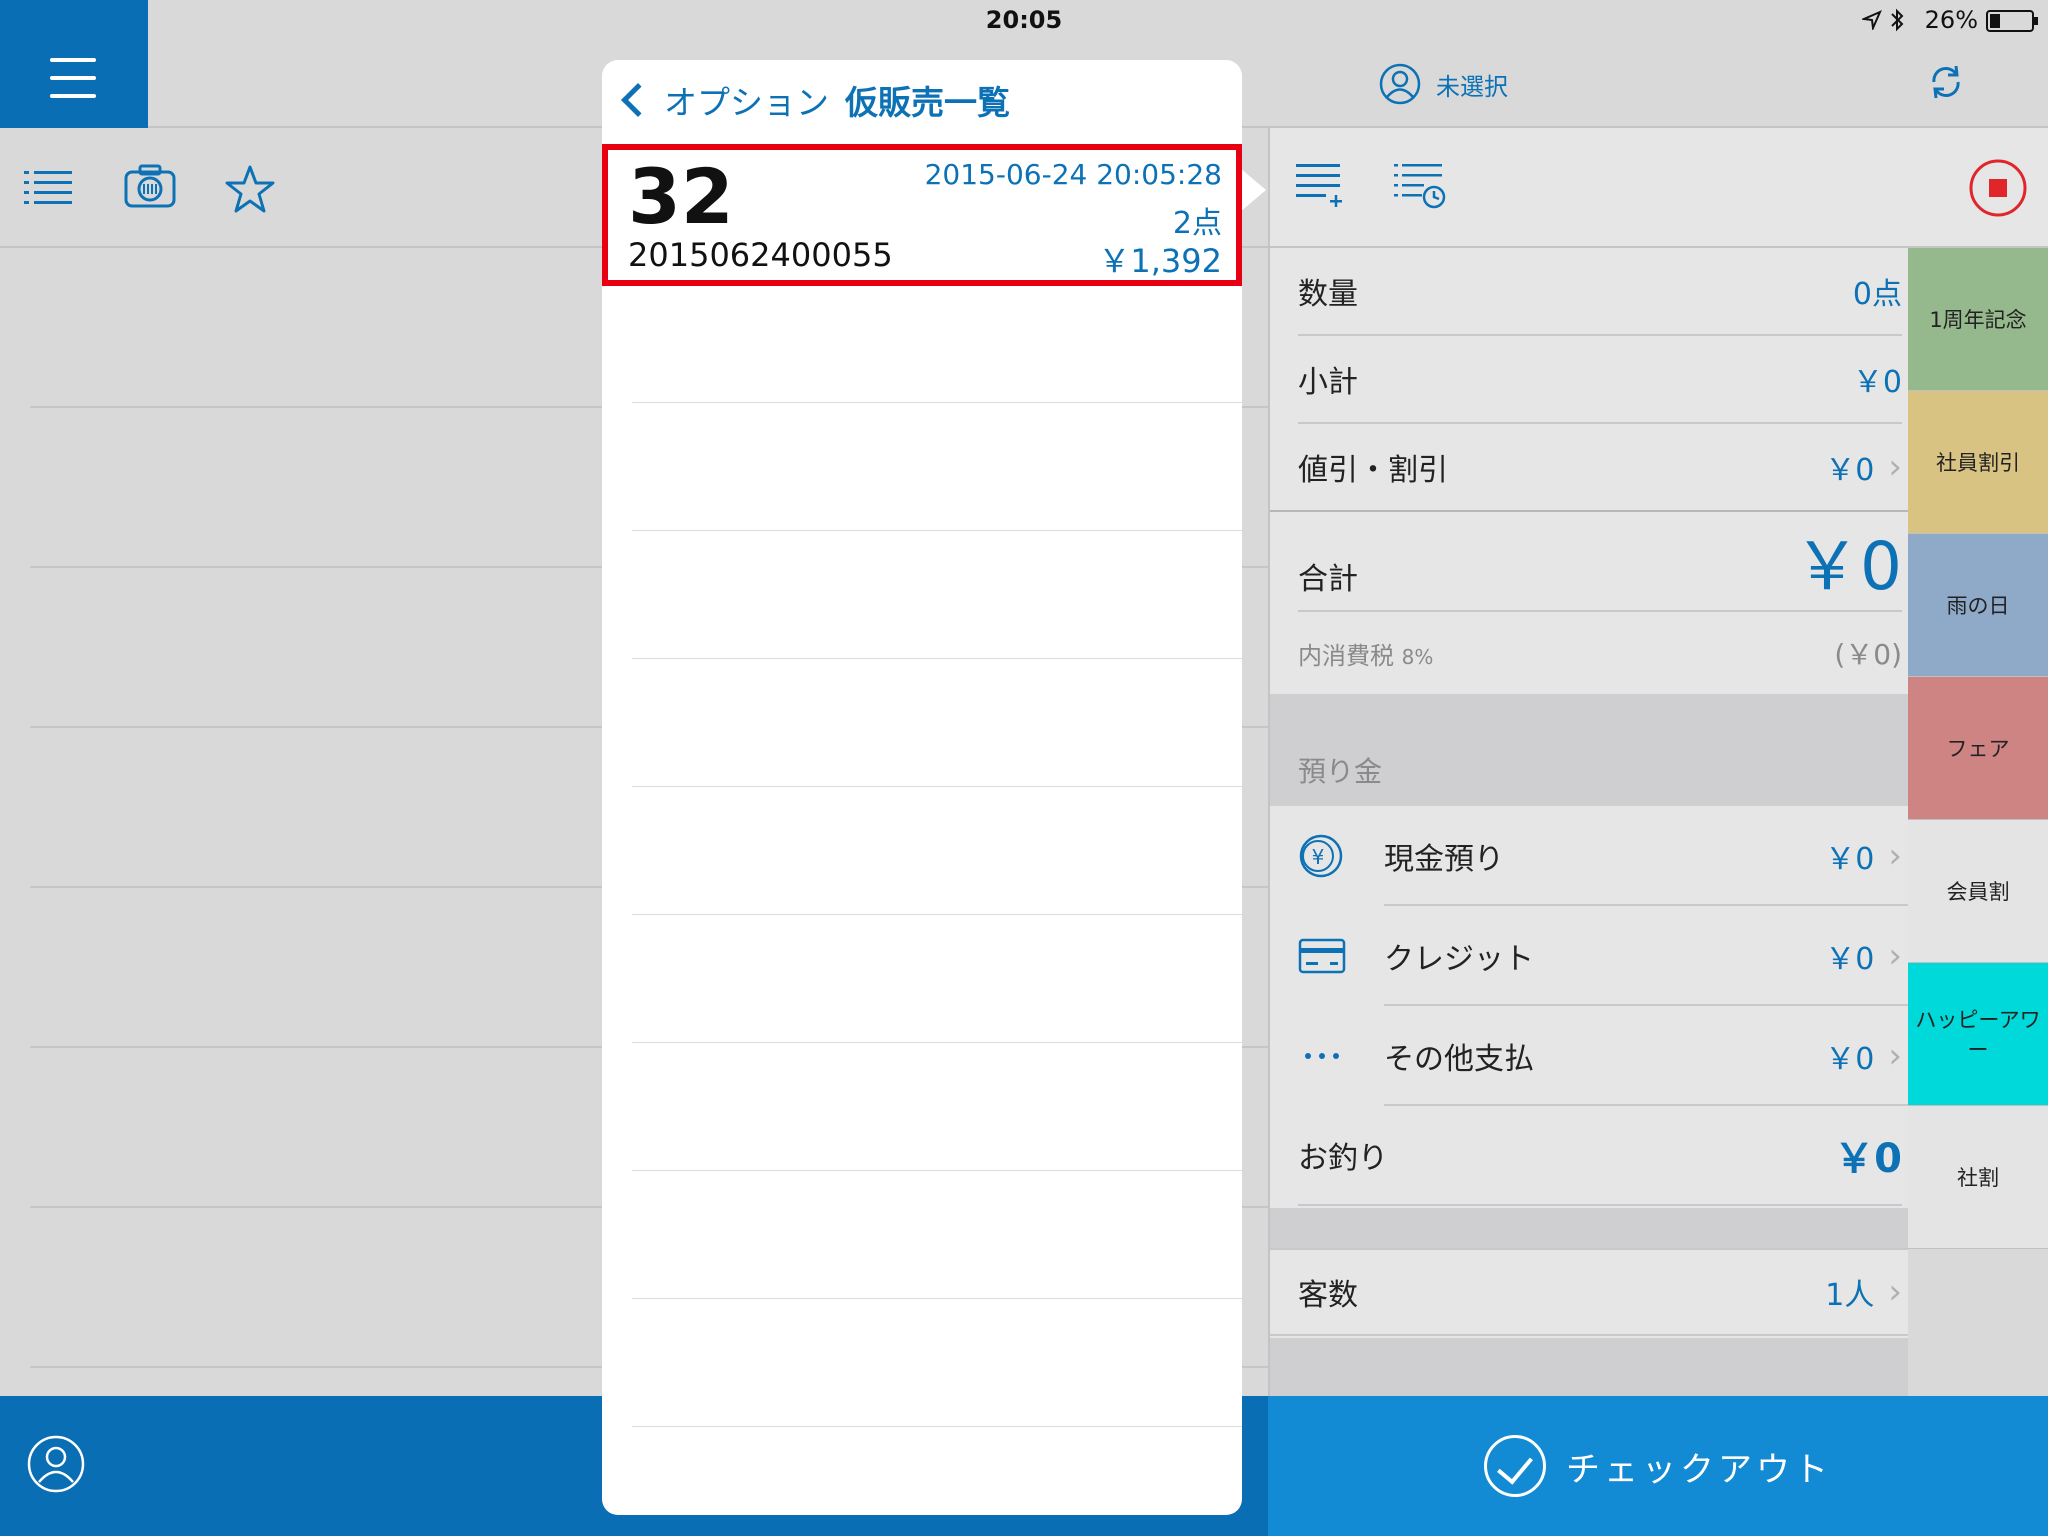  I want to click on register-toolbar, so click(1659, 188).